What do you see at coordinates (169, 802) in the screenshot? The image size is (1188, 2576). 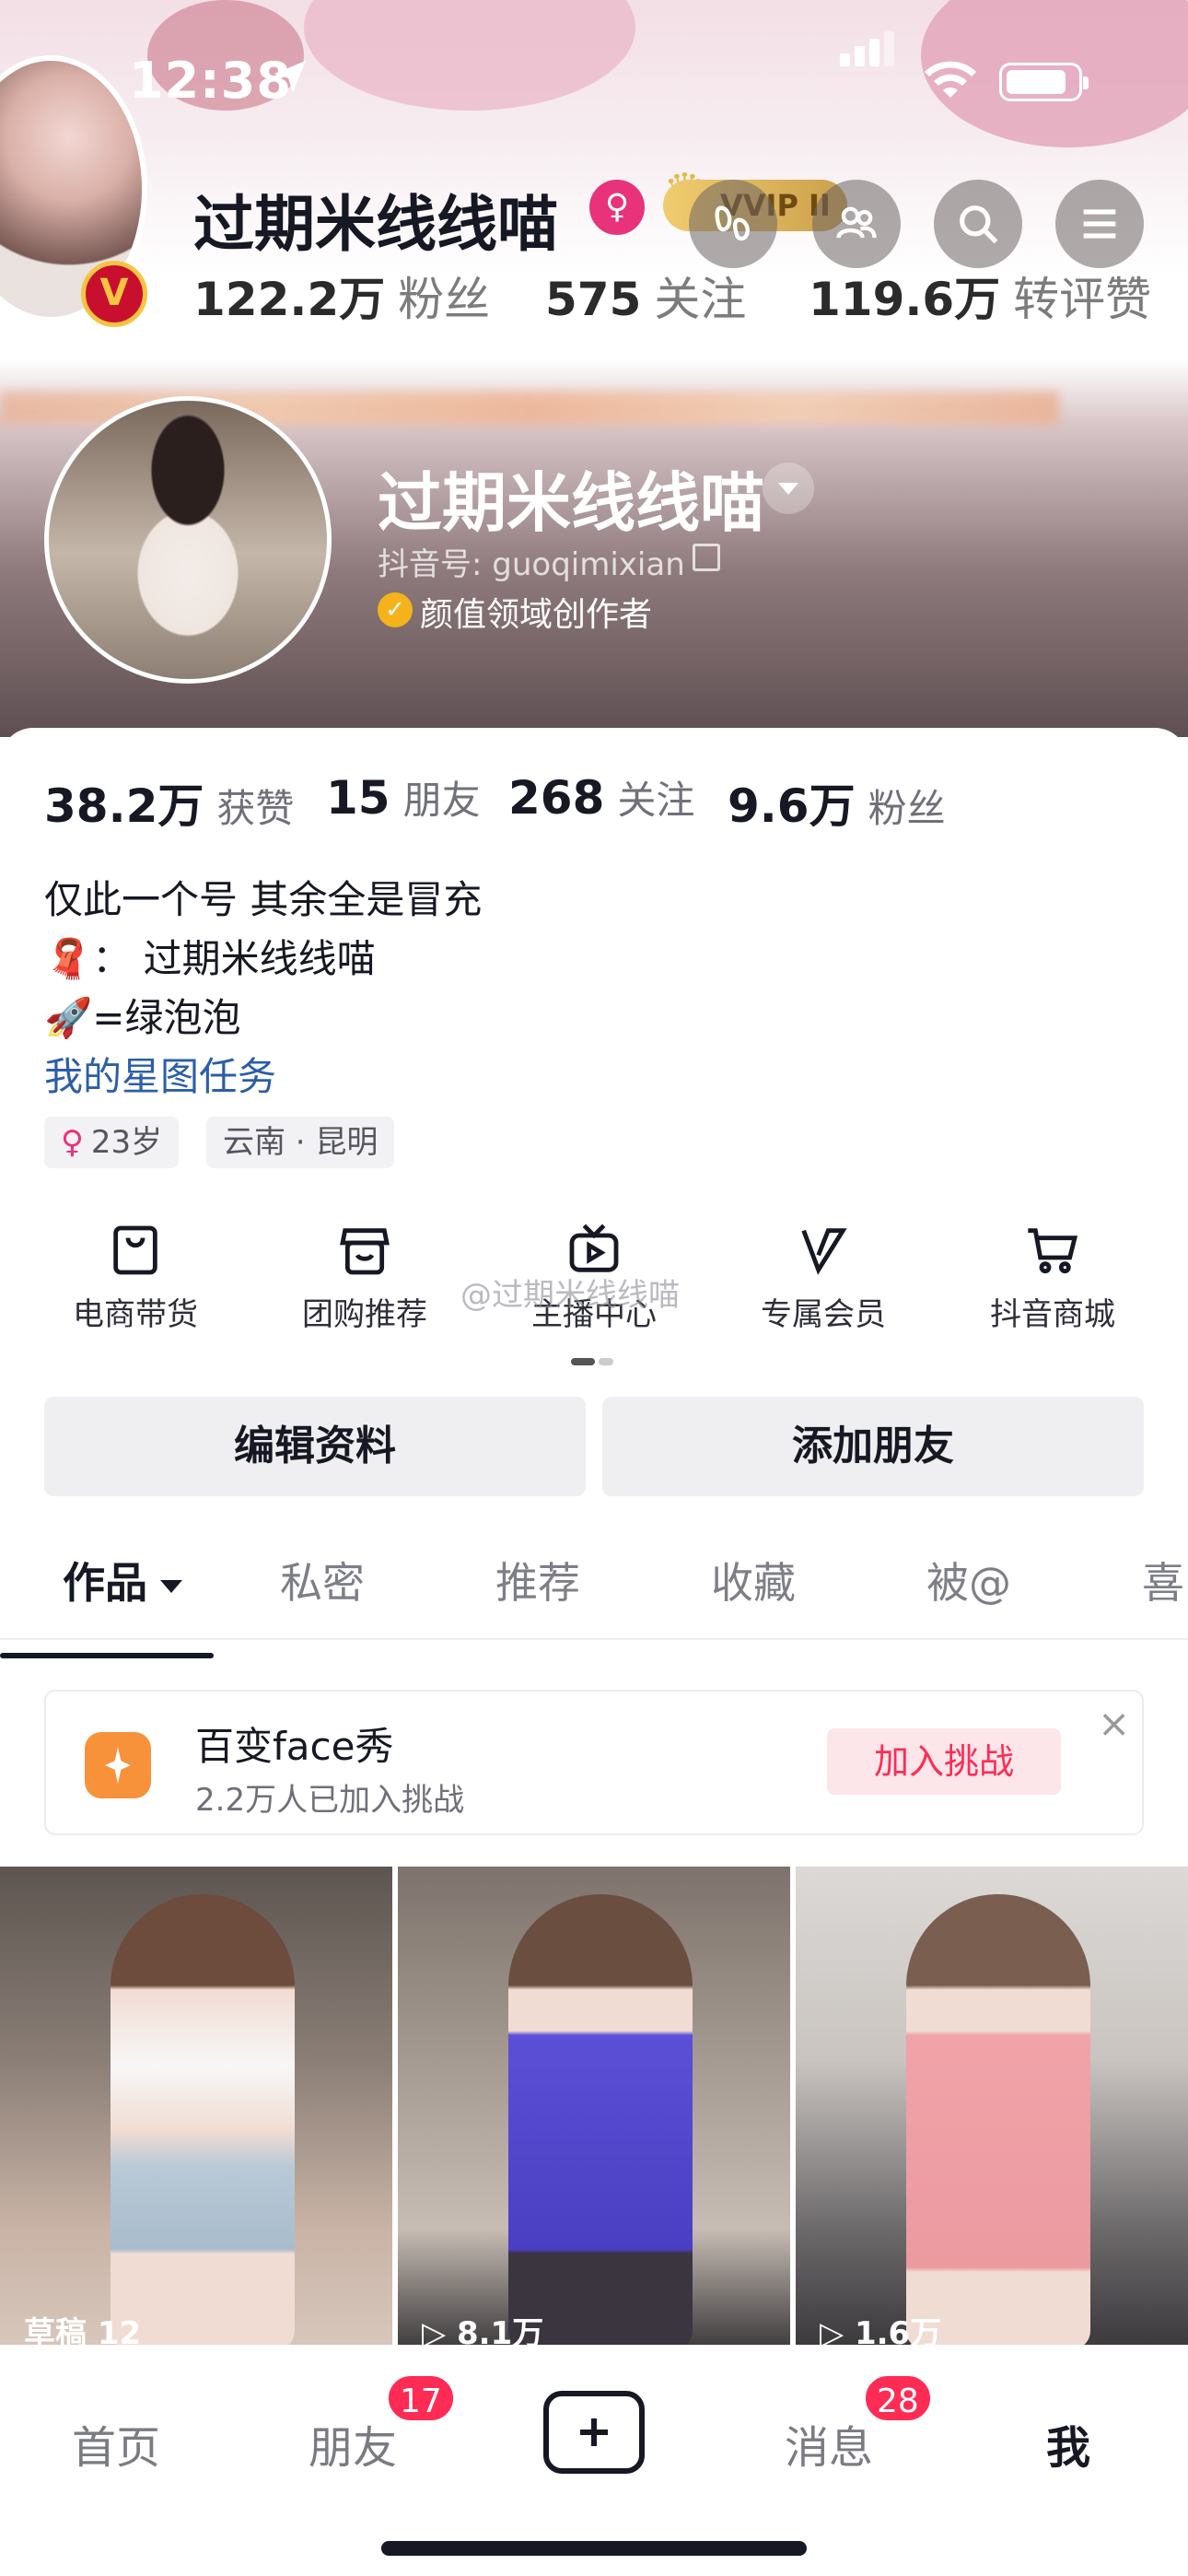 I see `stat-likes: 38.2万 获赞` at bounding box center [169, 802].